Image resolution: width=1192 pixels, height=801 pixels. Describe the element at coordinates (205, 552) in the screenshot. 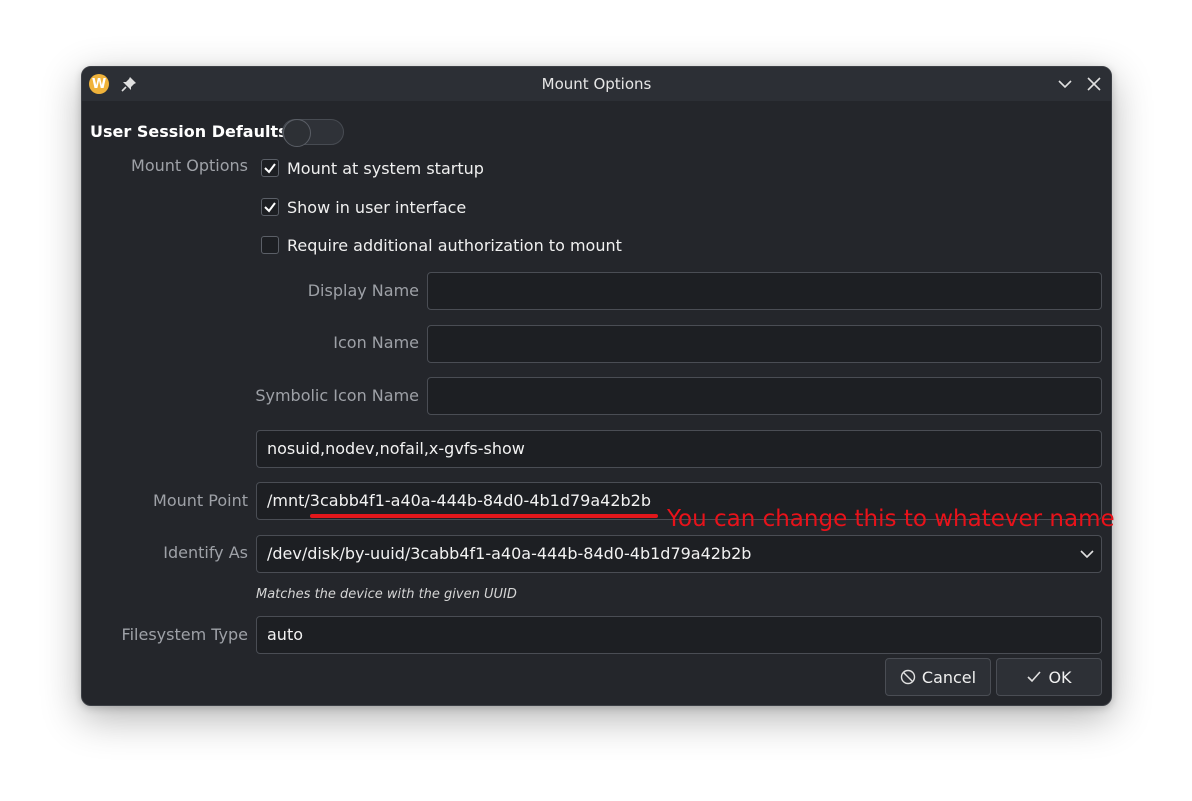

I see `identify-as-label: Identify As` at that location.